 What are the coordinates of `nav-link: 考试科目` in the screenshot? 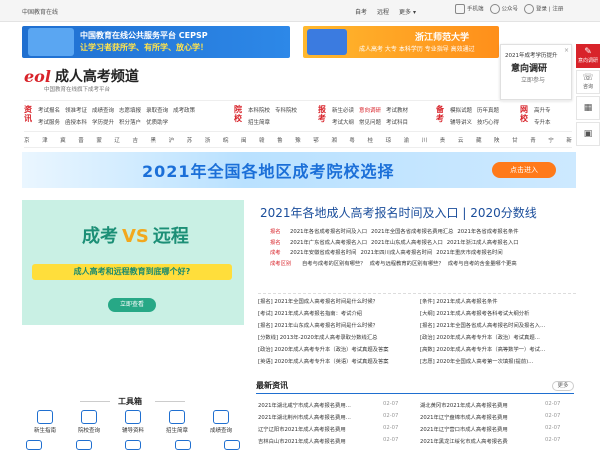 It's located at (397, 122).